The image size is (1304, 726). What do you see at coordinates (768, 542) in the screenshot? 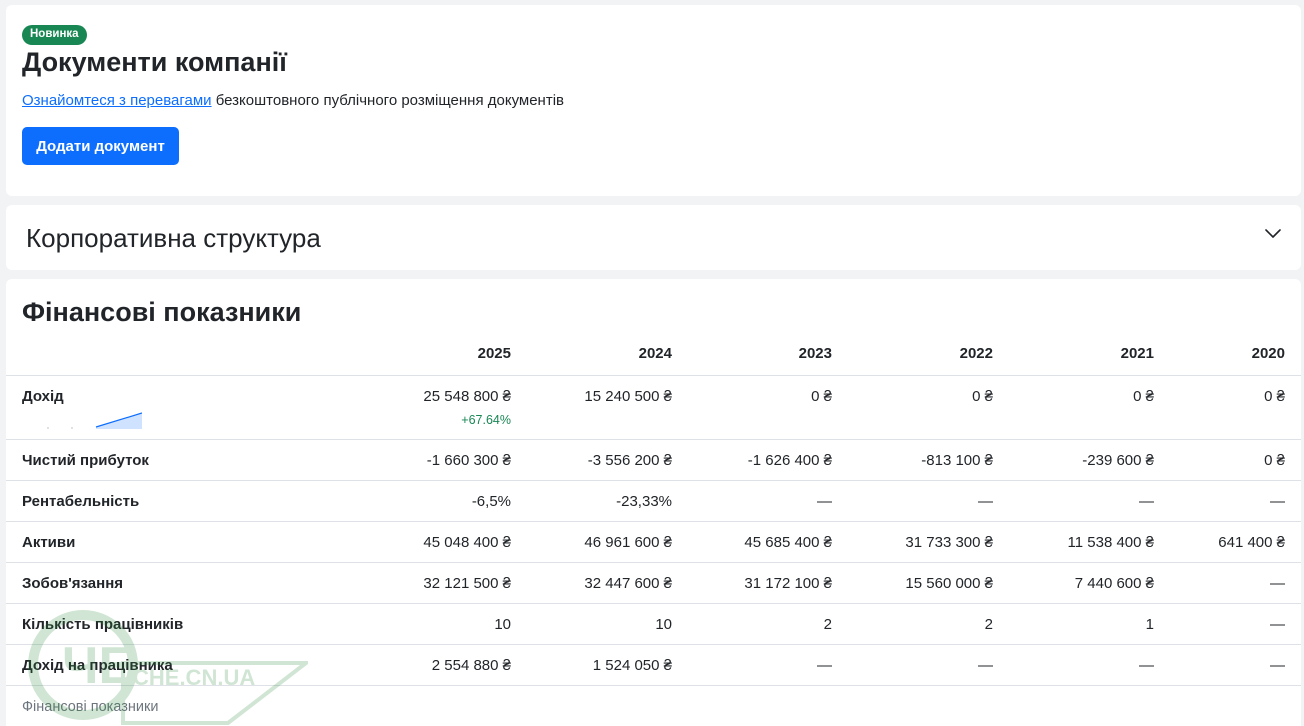
I see `value-cell: 45 685 400 ₴` at bounding box center [768, 542].